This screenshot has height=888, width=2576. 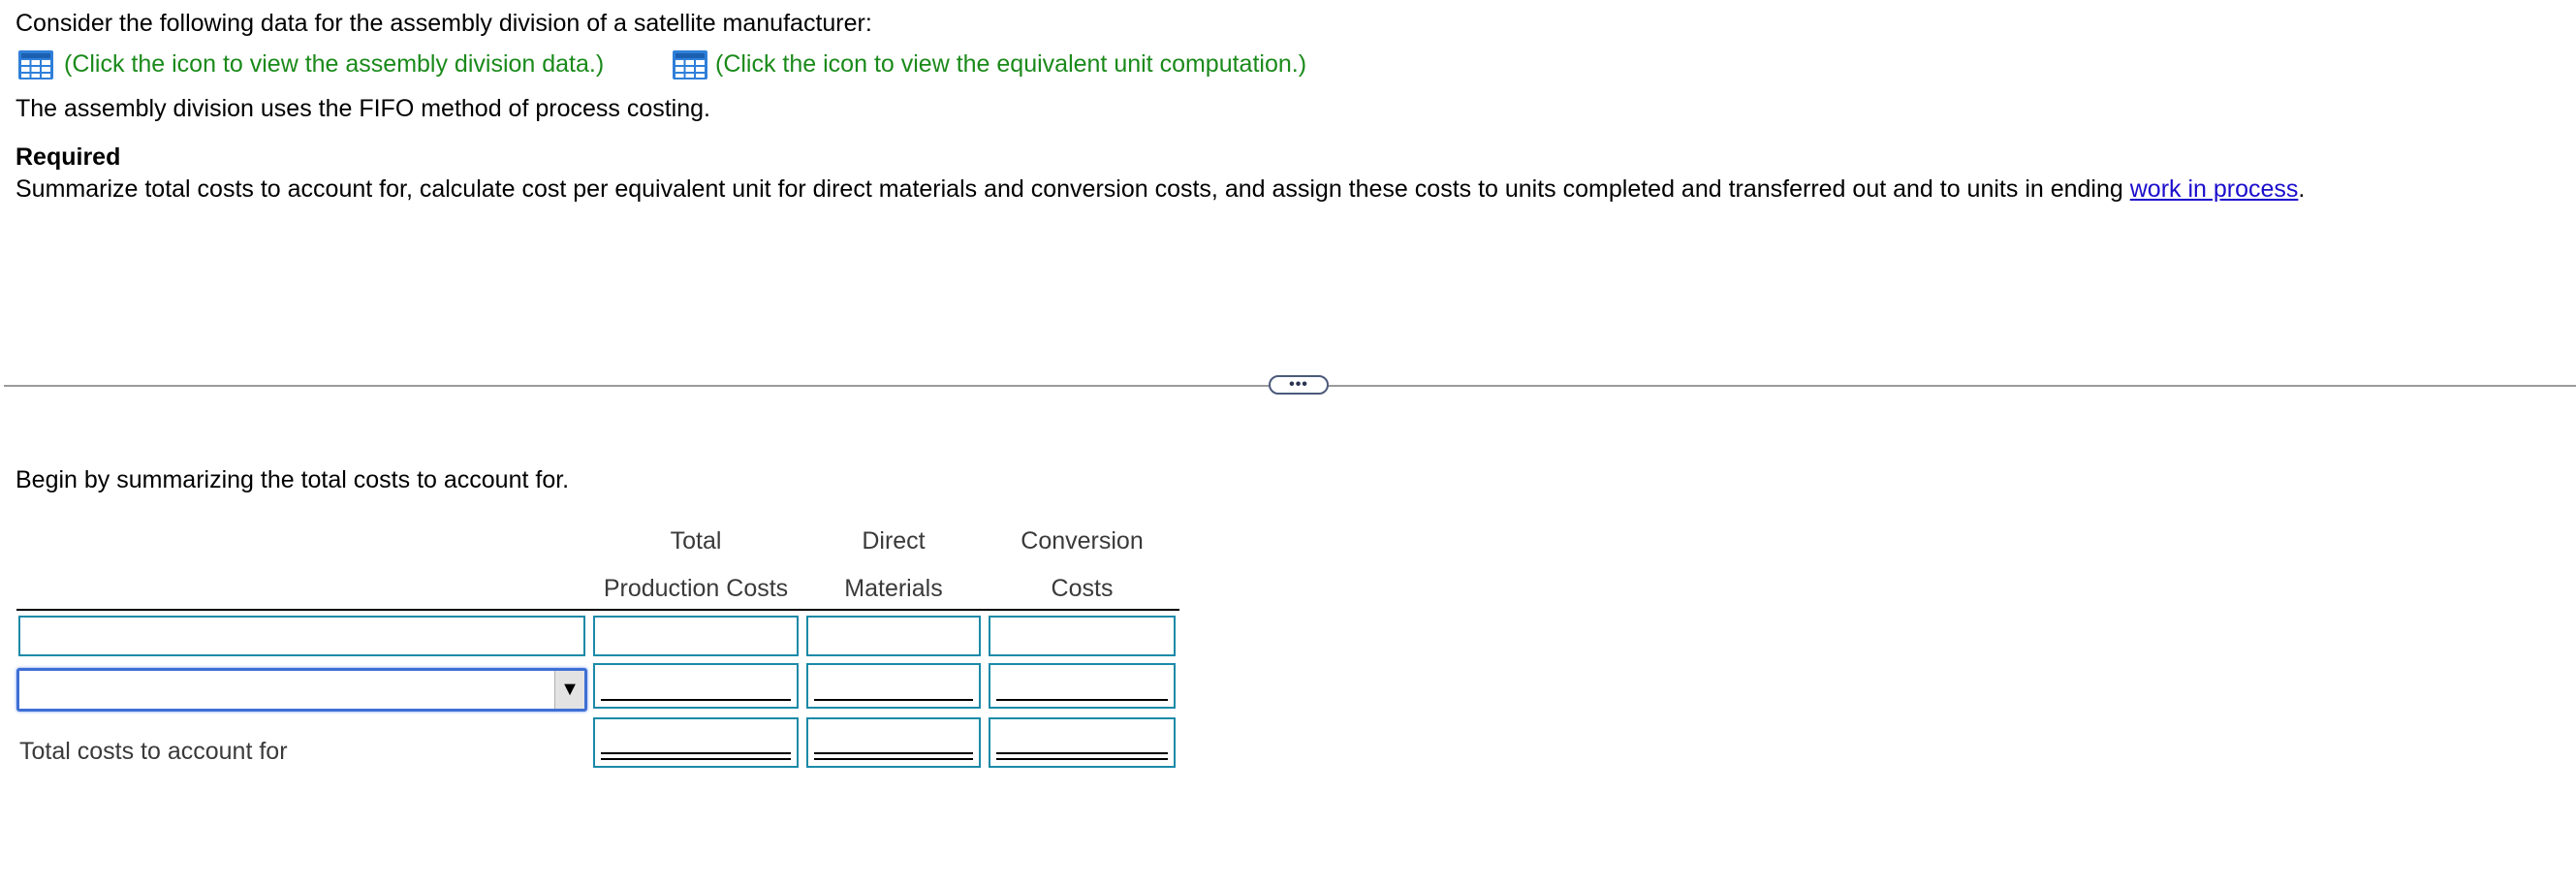 What do you see at coordinates (893, 588) in the screenshot?
I see `header-dm-line2: Materials` at bounding box center [893, 588].